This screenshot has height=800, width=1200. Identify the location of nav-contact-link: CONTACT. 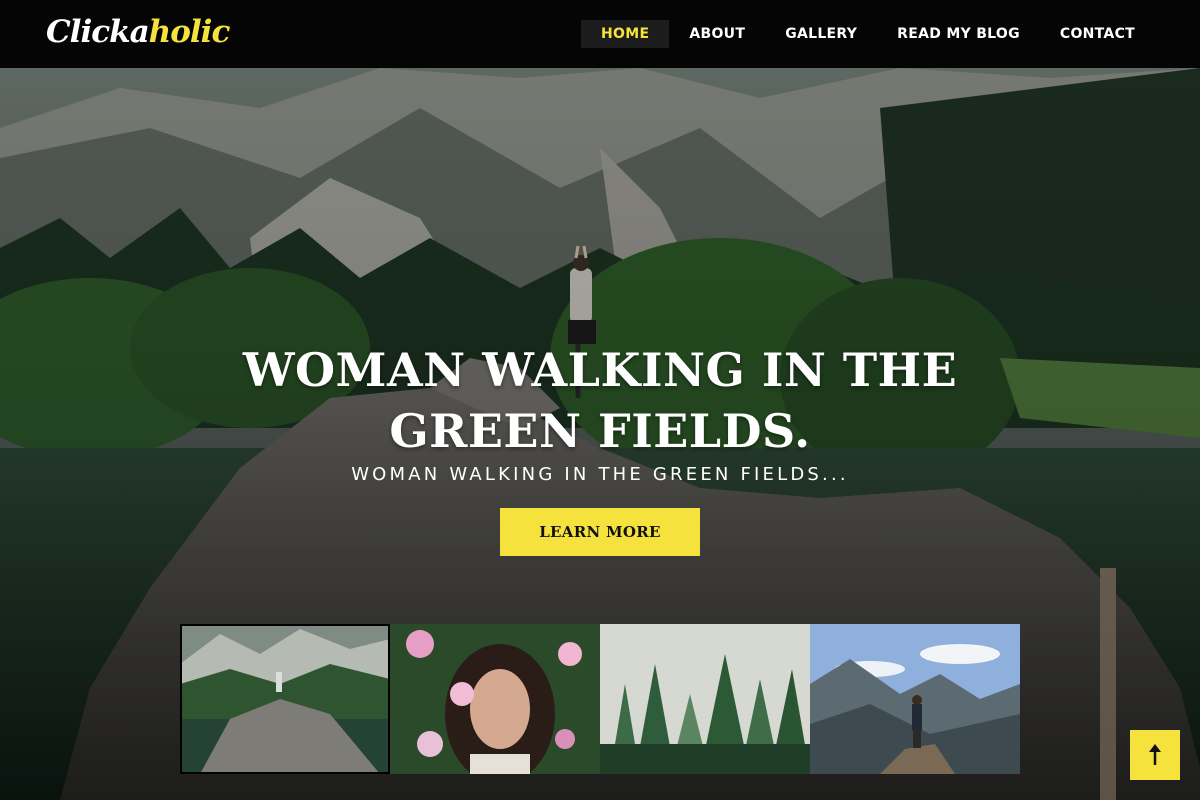
(1097, 34).